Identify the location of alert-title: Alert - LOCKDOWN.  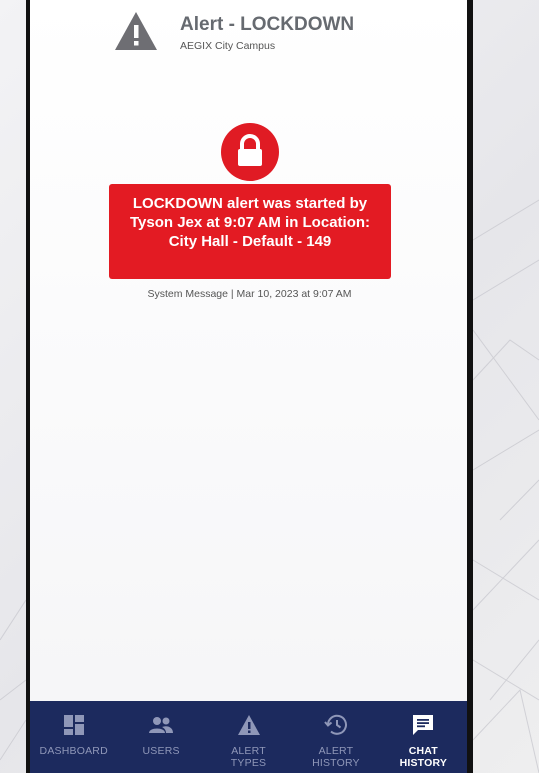
(267, 24).